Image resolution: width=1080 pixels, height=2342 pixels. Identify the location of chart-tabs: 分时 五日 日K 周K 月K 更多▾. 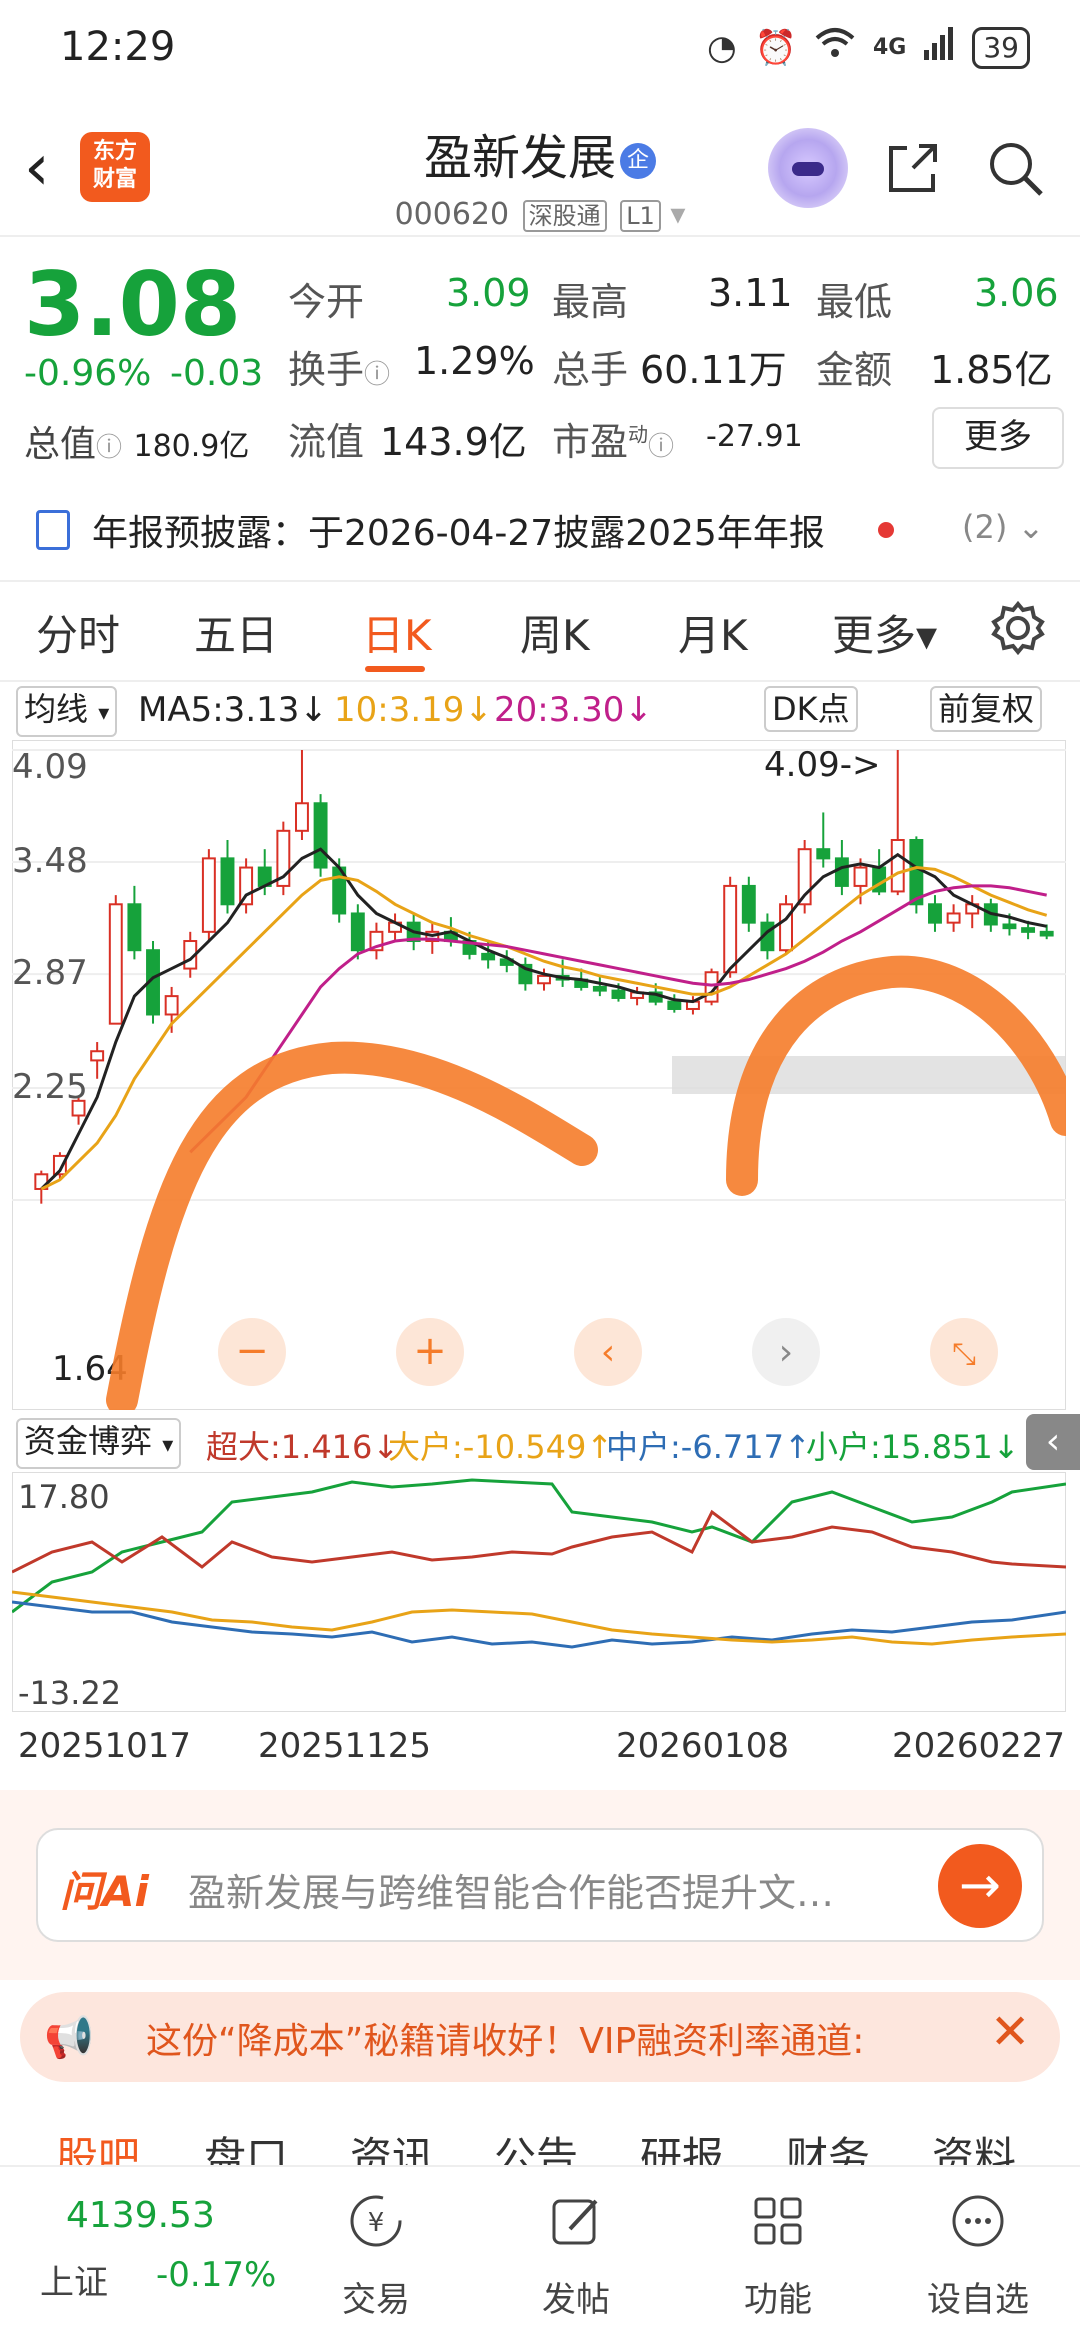
(540, 631).